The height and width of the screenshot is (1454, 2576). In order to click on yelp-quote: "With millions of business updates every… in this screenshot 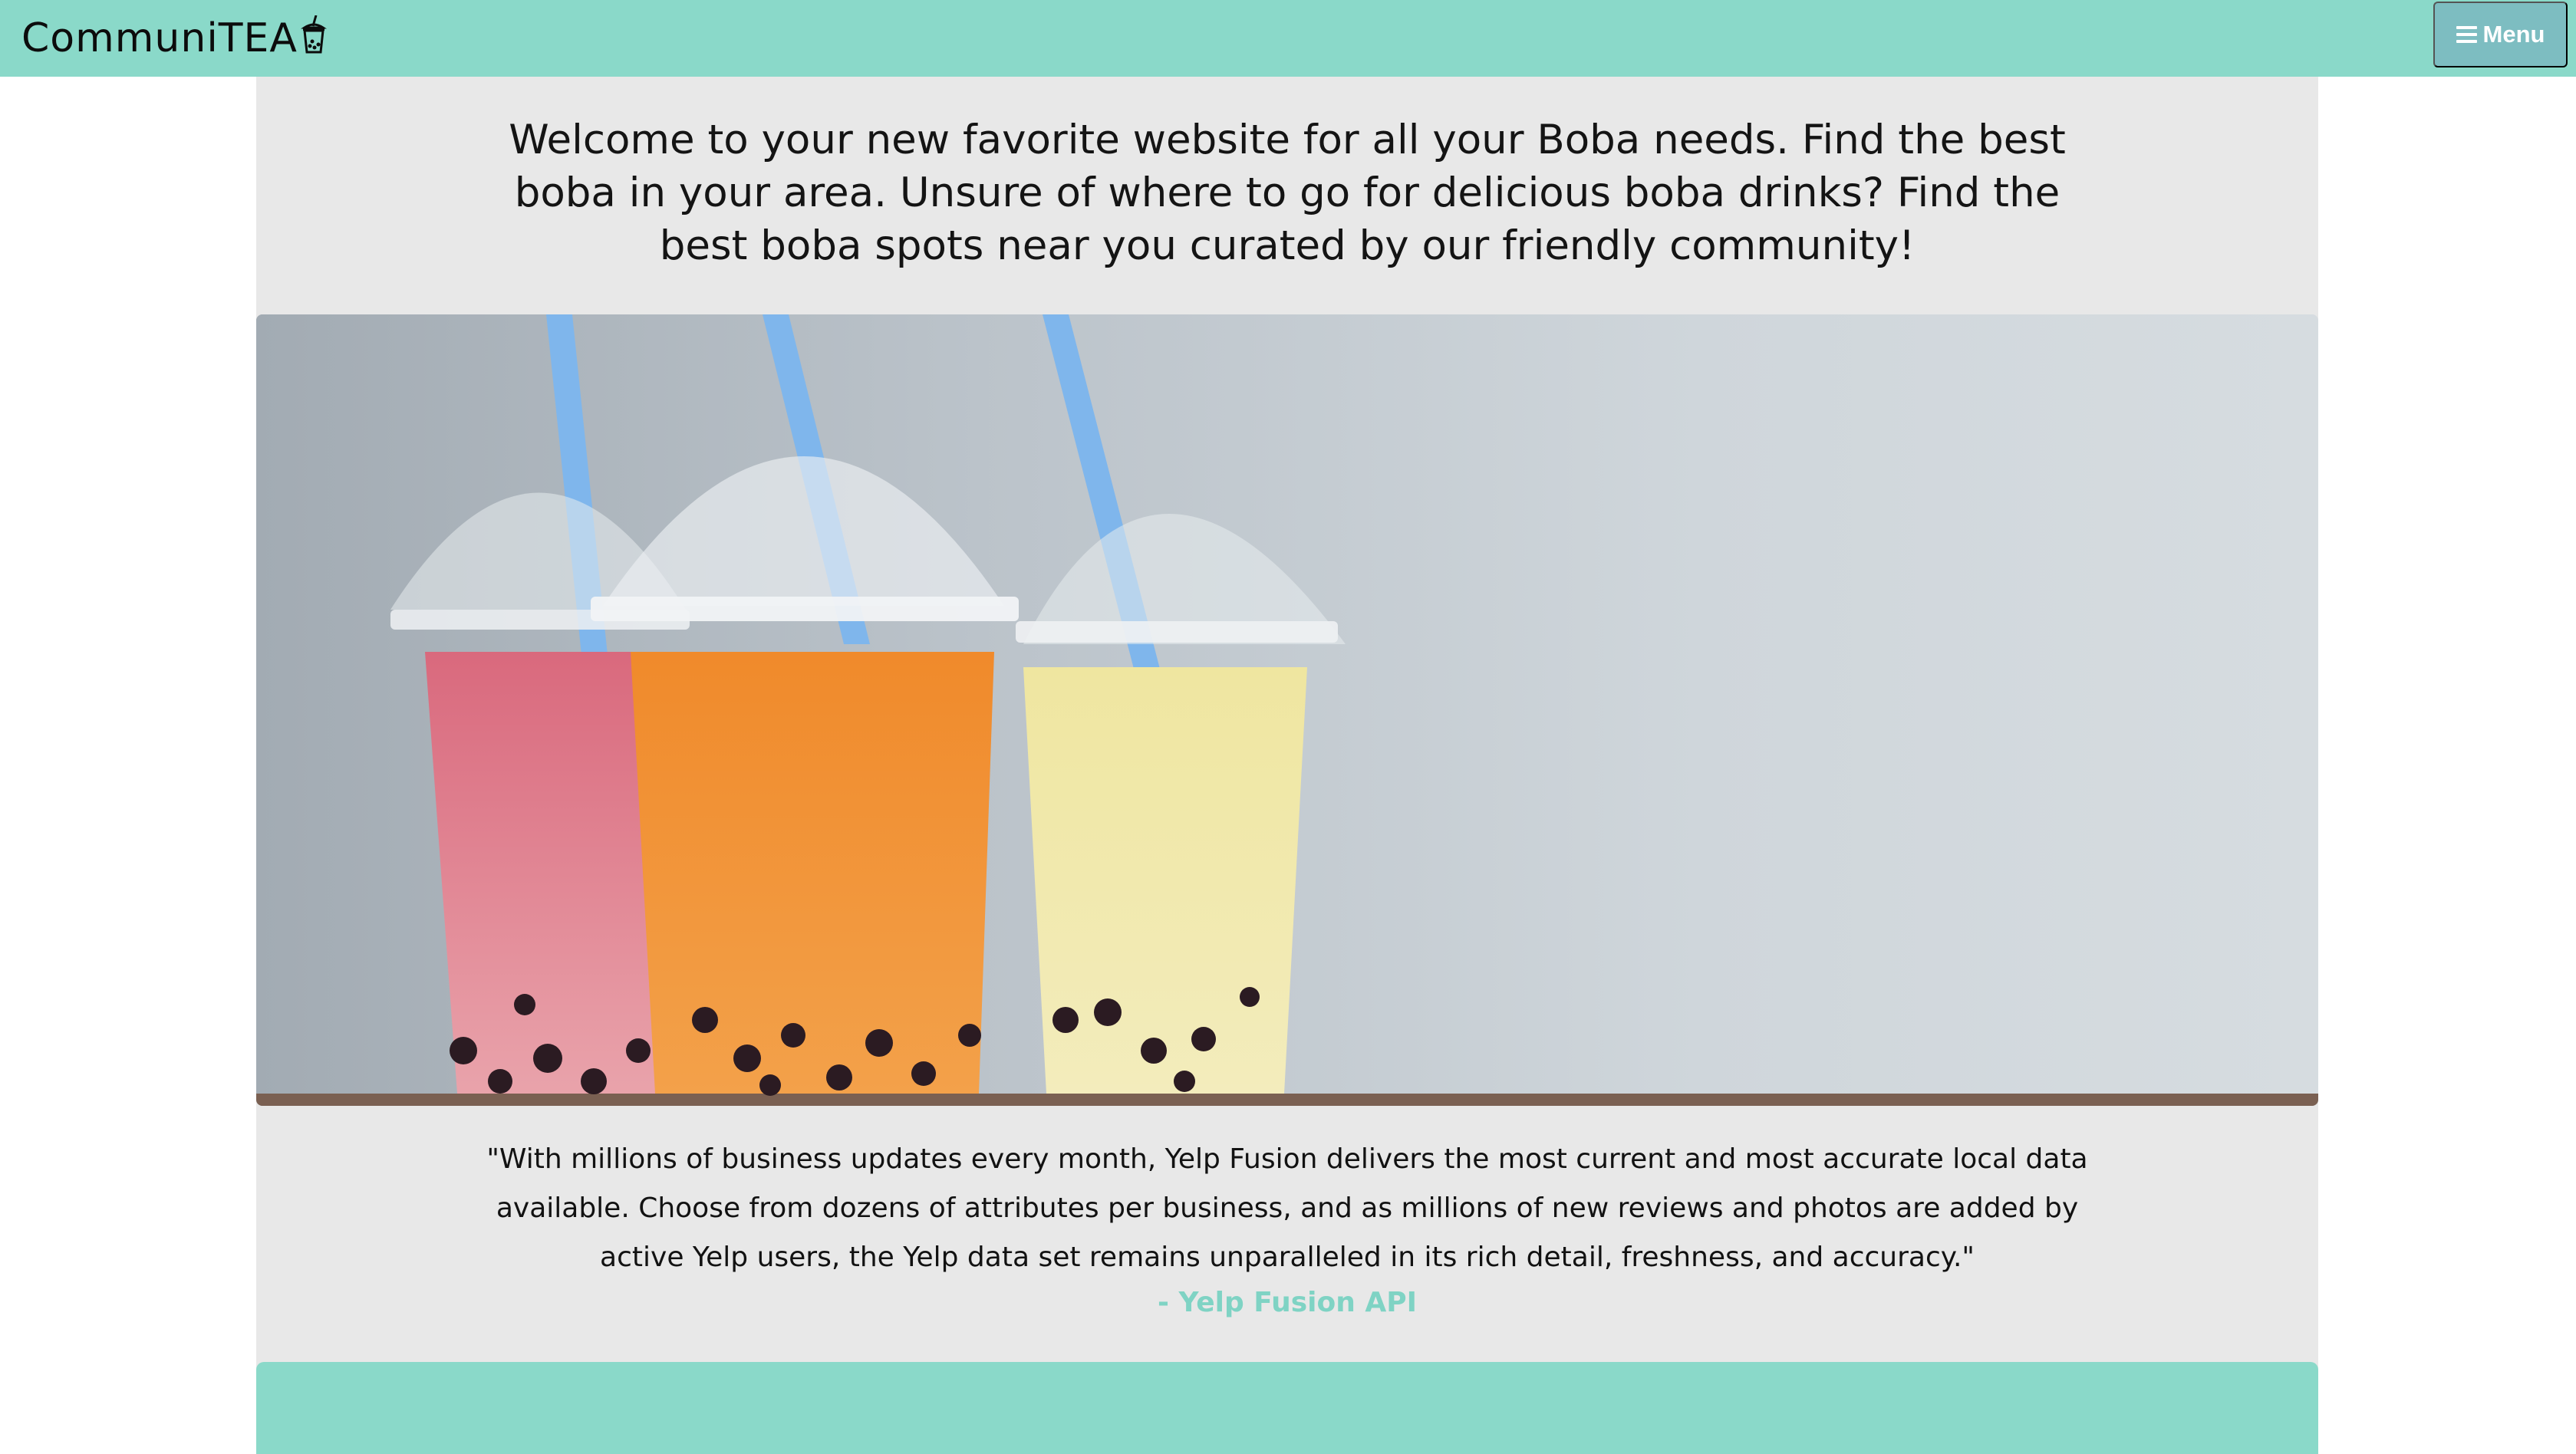, I will do `click(1287, 1208)`.